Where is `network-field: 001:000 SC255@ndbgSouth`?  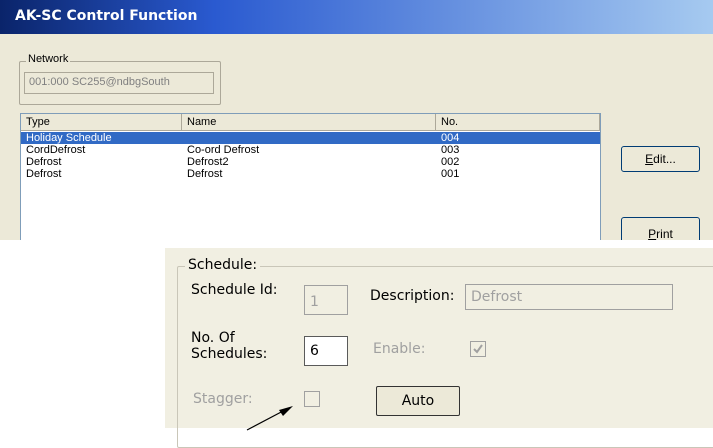 network-field: 001:000 SC255@ndbgSouth is located at coordinates (119, 83).